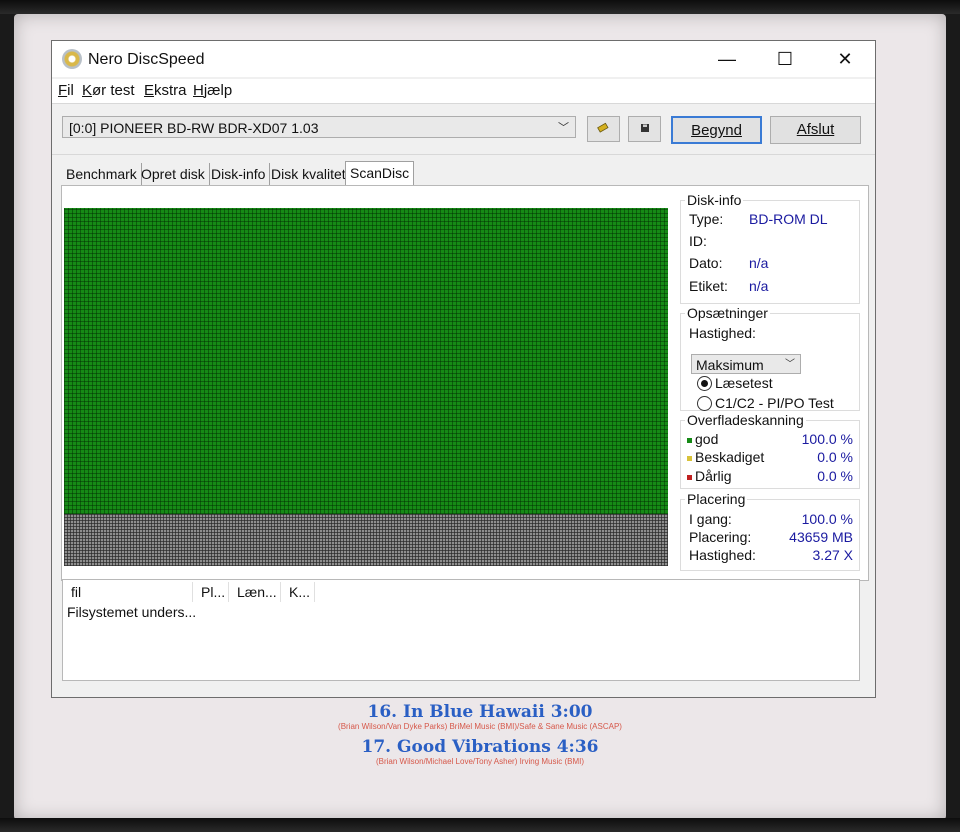 Image resolution: width=960 pixels, height=832 pixels. What do you see at coordinates (173, 174) in the screenshot?
I see `tab-opret-disk: Opret disk` at bounding box center [173, 174].